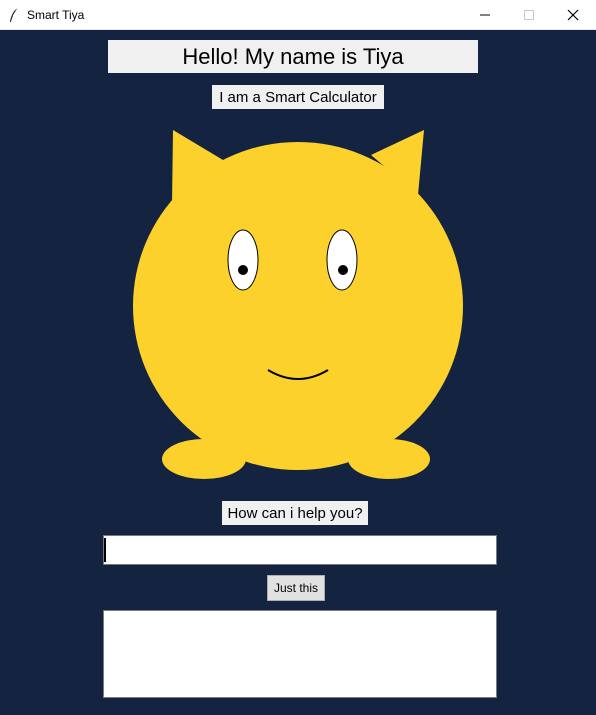 The height and width of the screenshot is (715, 596). Describe the element at coordinates (300, 550) in the screenshot. I see `query-input` at that location.